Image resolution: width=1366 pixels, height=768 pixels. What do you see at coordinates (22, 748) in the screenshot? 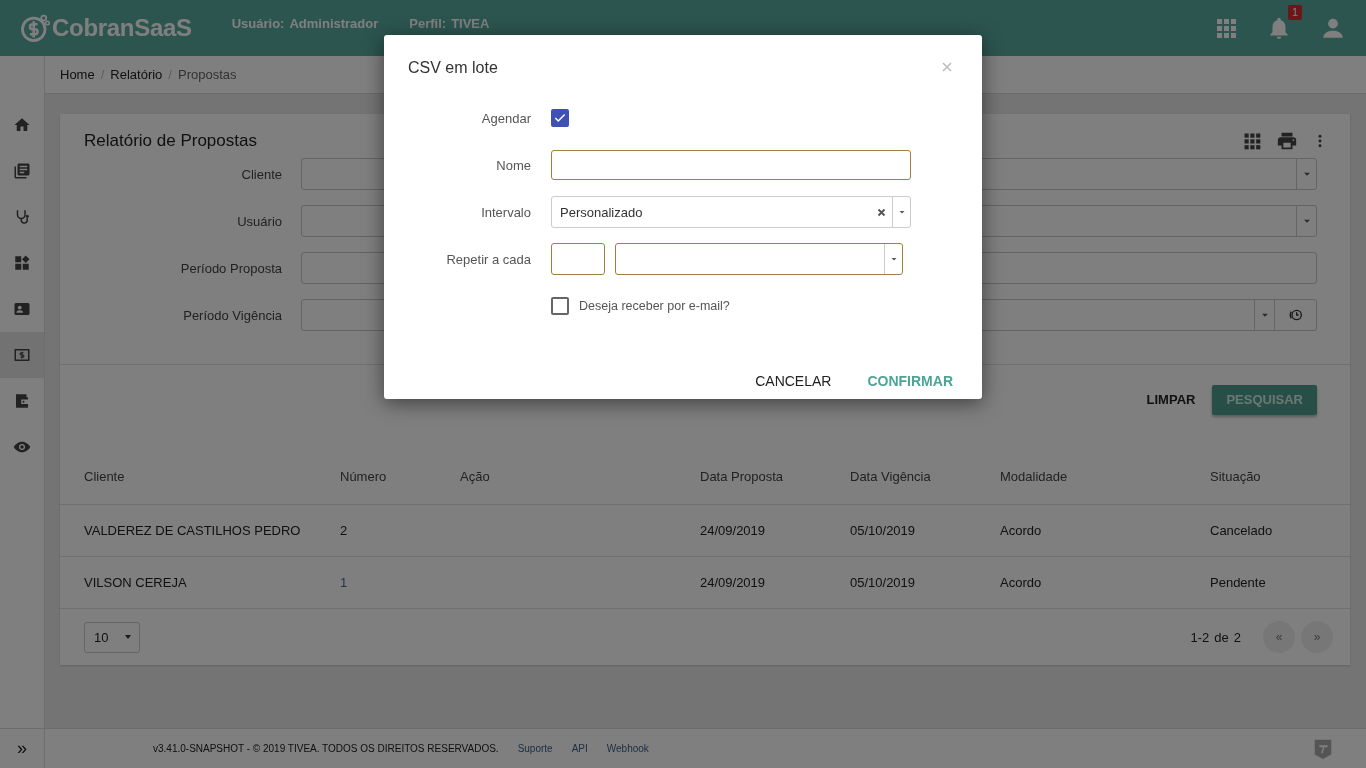
I see `expand-menu-button: »` at bounding box center [22, 748].